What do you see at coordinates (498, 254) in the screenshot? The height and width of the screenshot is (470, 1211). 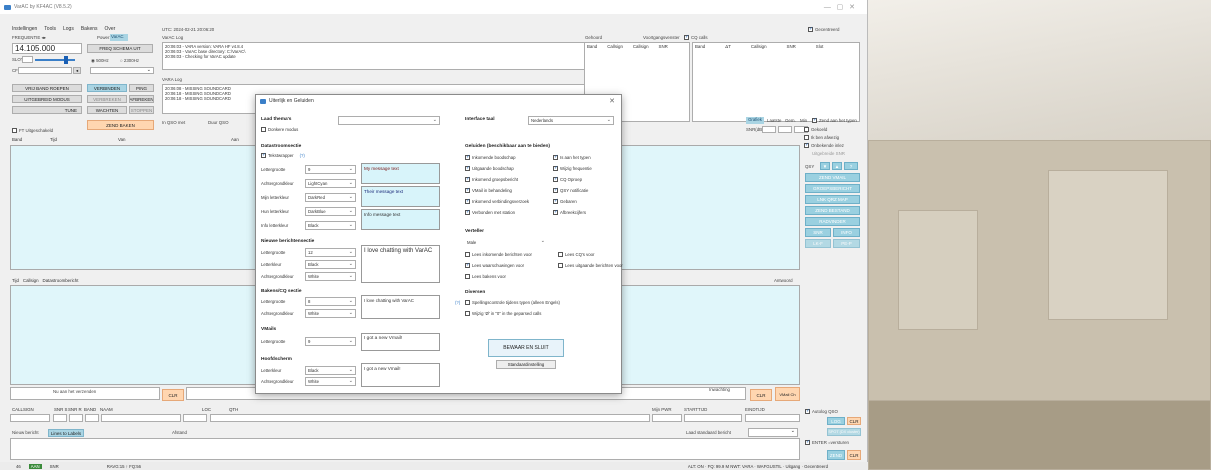 I see `verteller-checkbox: Lees inkomende berichten voor` at bounding box center [498, 254].